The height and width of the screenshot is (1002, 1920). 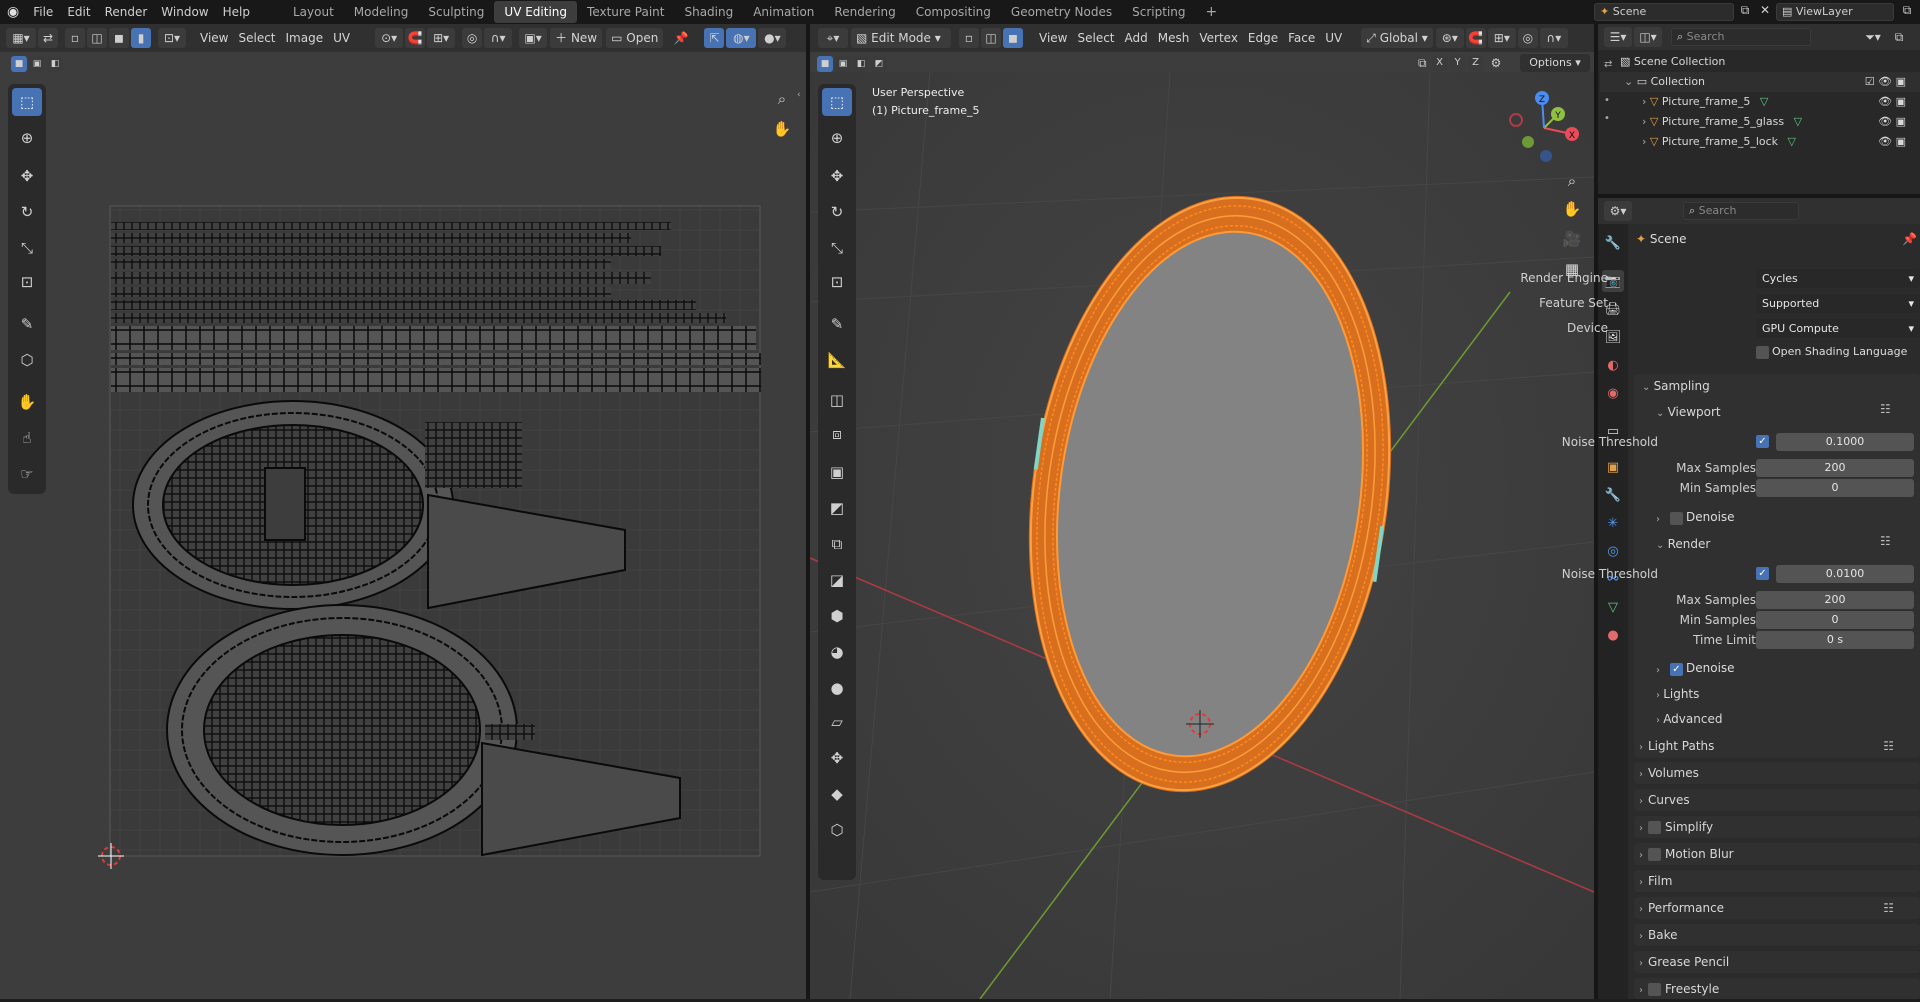 What do you see at coordinates (1777, 800) in the screenshot?
I see `panel-curves: › Curves` at bounding box center [1777, 800].